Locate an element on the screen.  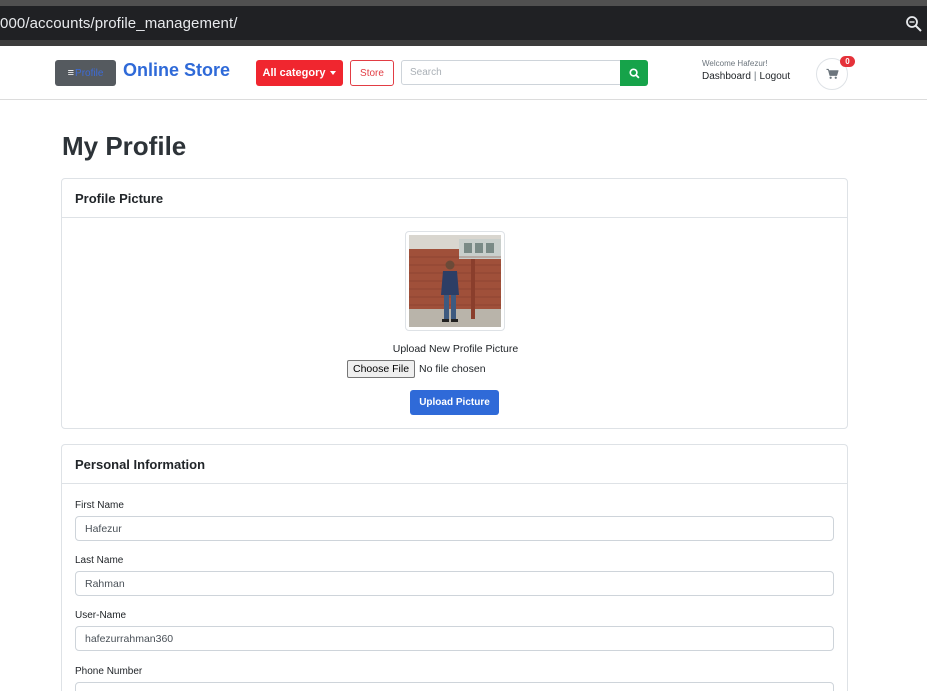
file-input: Choose File No file chosen is located at coordinates (416, 369).